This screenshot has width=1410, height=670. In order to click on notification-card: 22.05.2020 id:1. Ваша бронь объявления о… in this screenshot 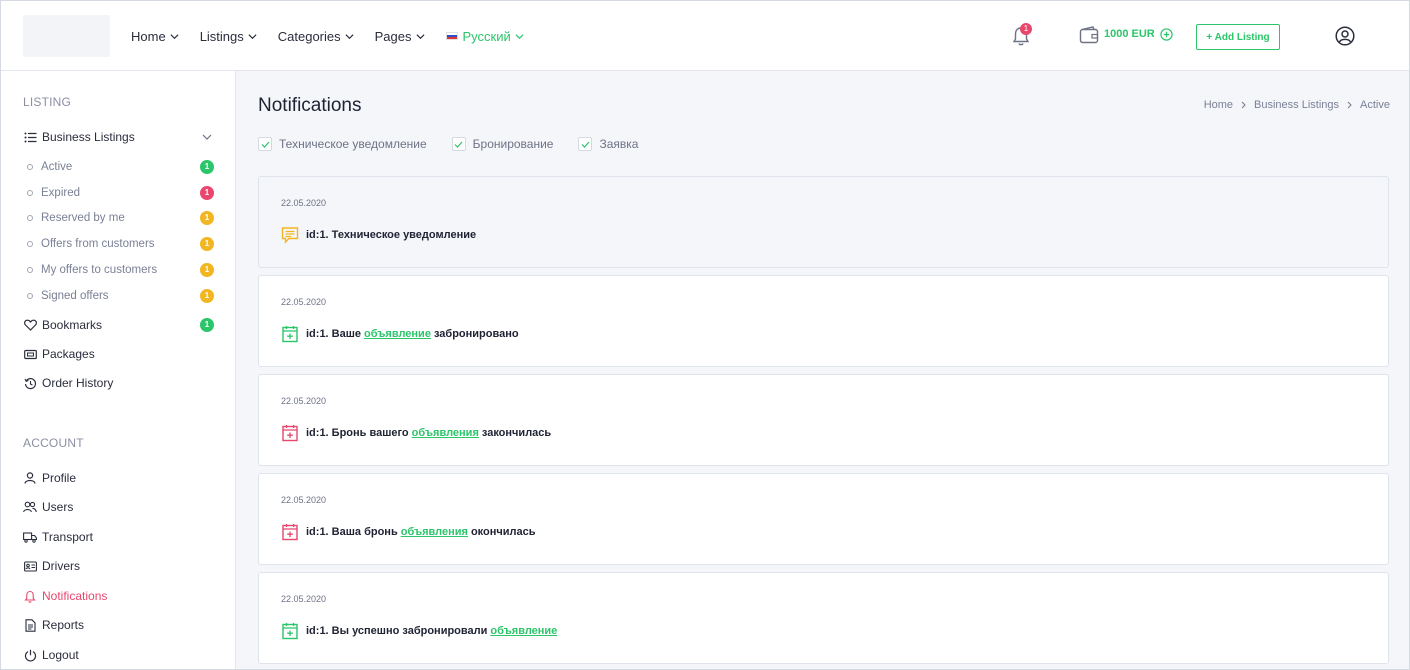, I will do `click(823, 519)`.